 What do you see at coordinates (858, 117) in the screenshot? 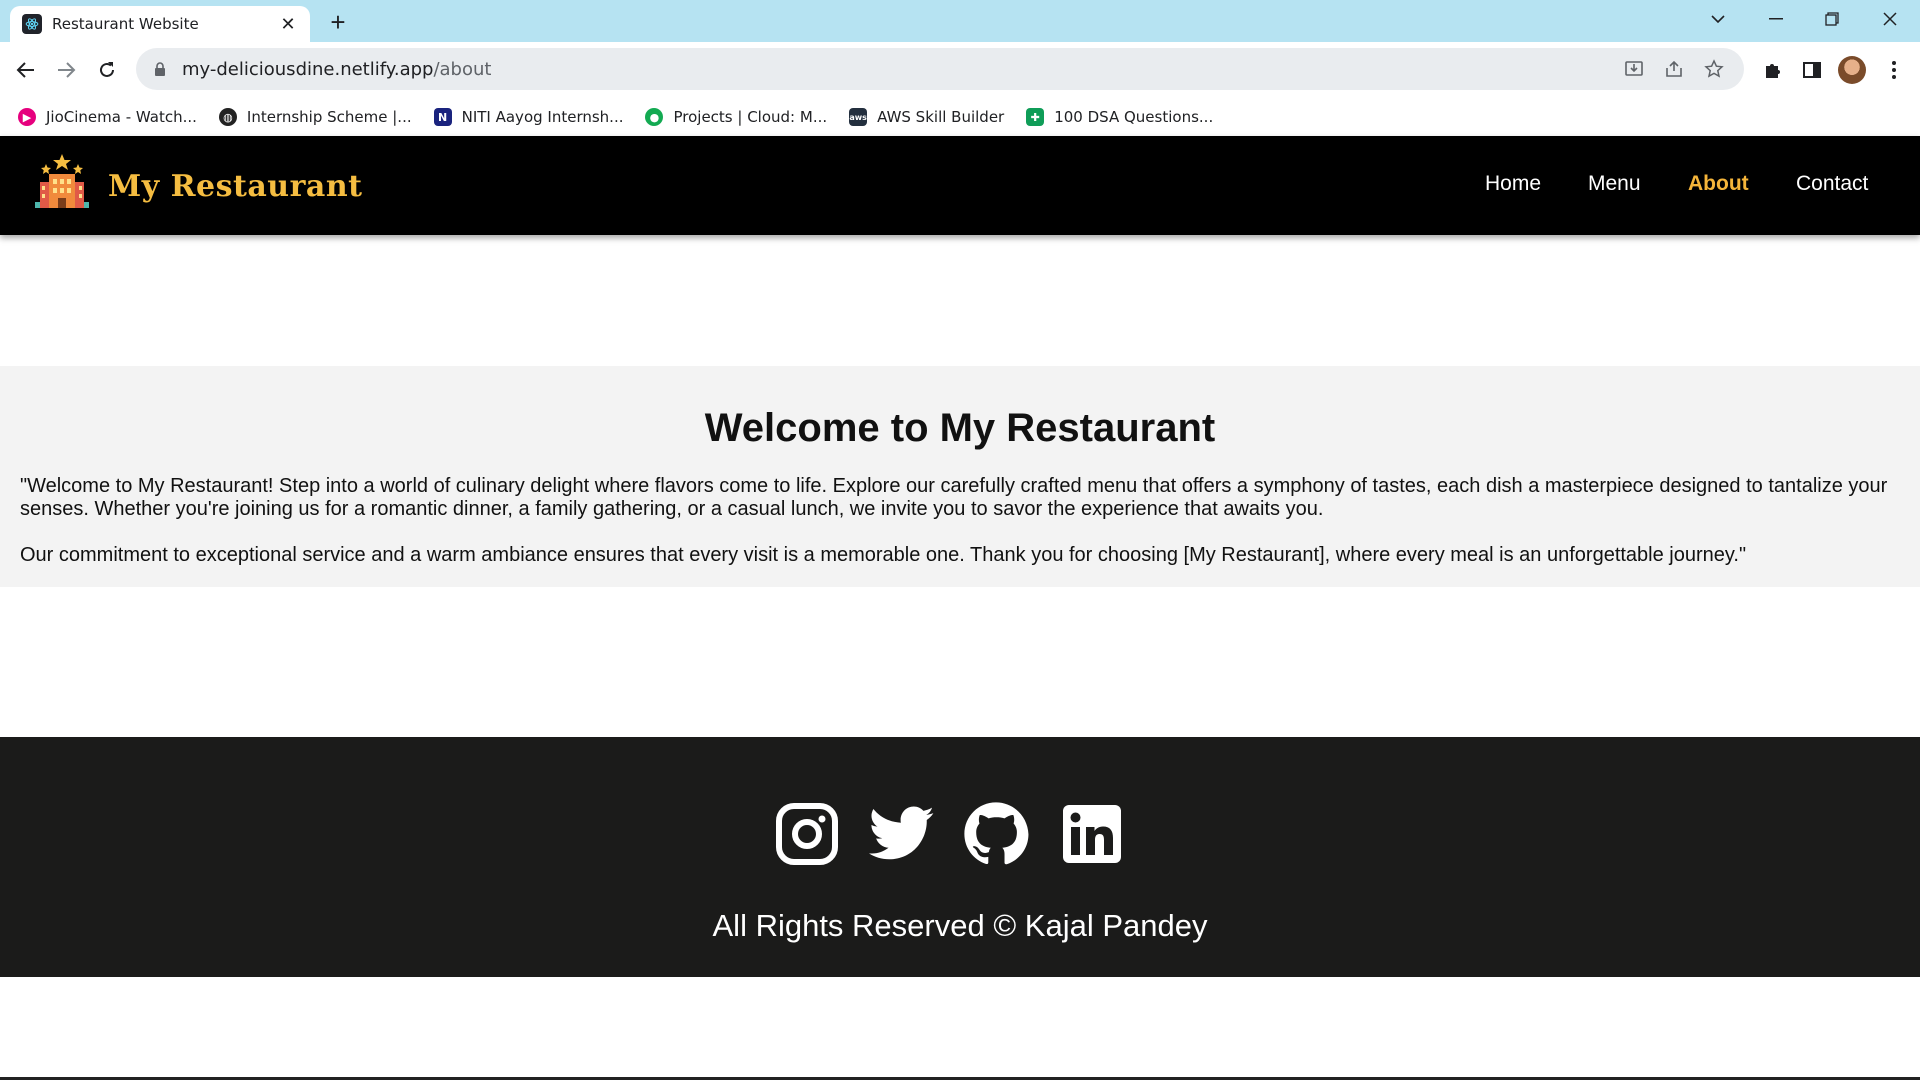
I see `aws-icon: aws` at bounding box center [858, 117].